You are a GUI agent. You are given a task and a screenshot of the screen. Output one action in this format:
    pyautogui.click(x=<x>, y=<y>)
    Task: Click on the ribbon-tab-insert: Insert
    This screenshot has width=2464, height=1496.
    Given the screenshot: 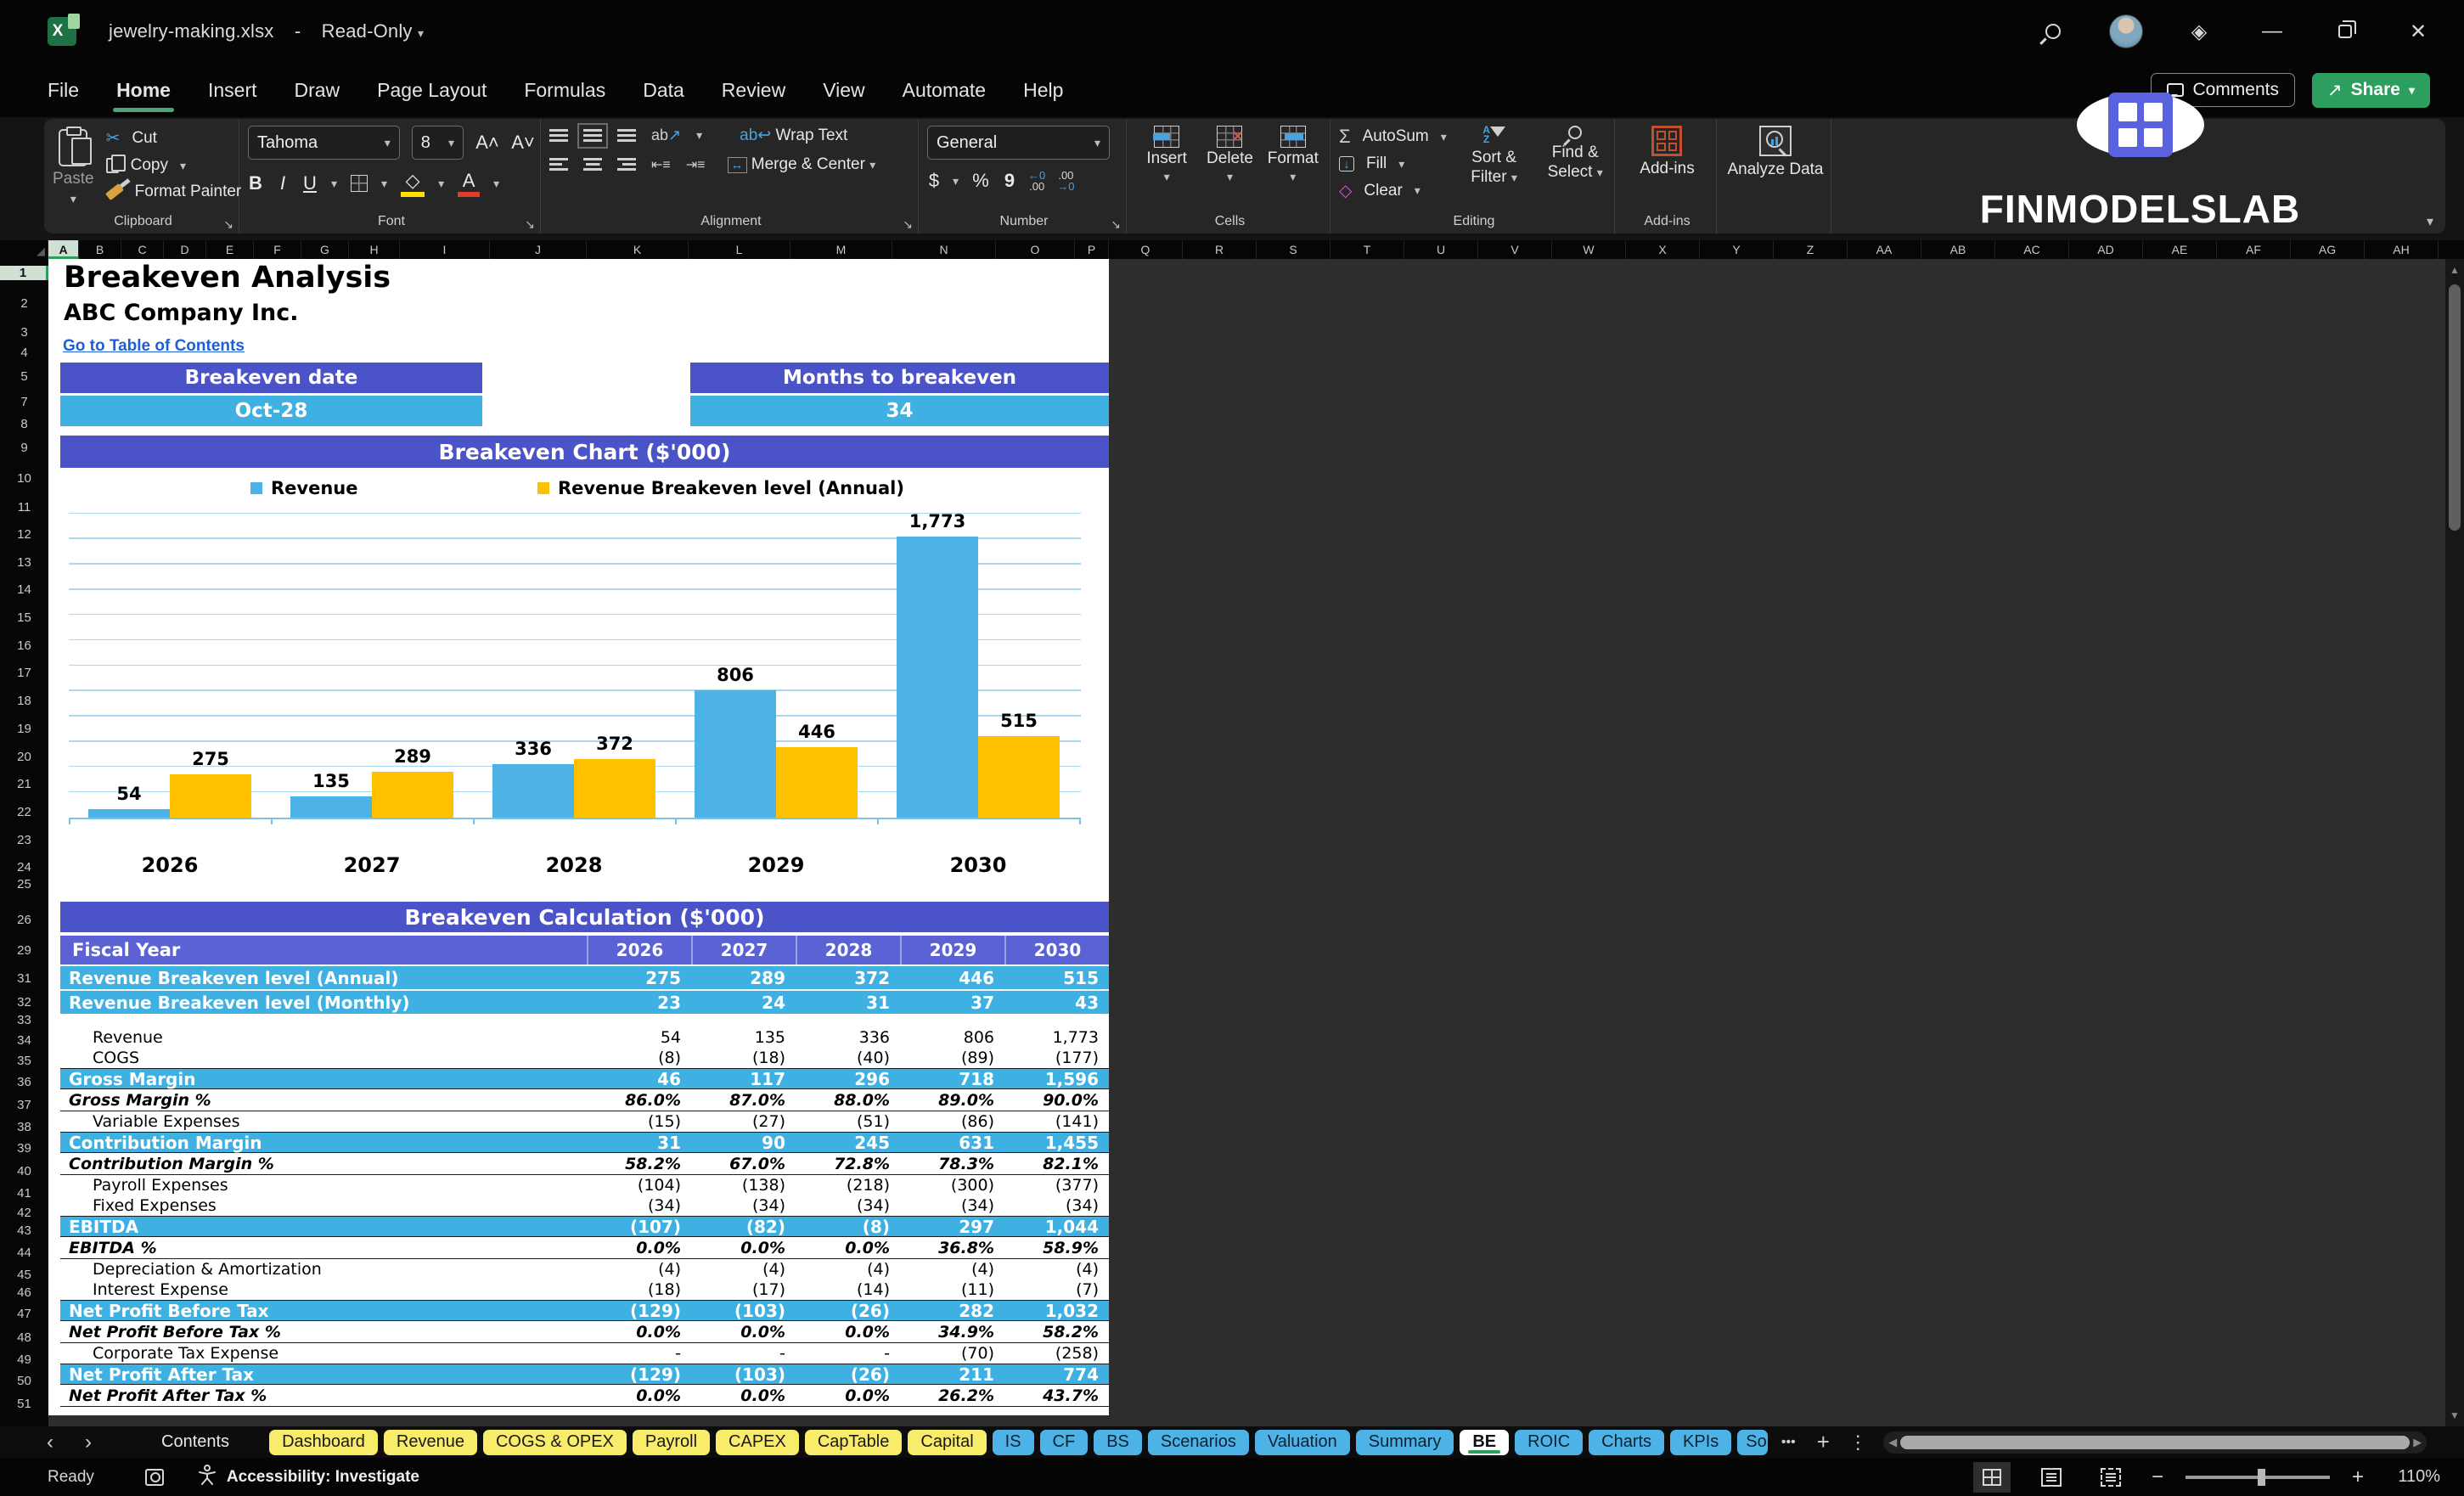 What is the action you would take?
    pyautogui.click(x=232, y=90)
    